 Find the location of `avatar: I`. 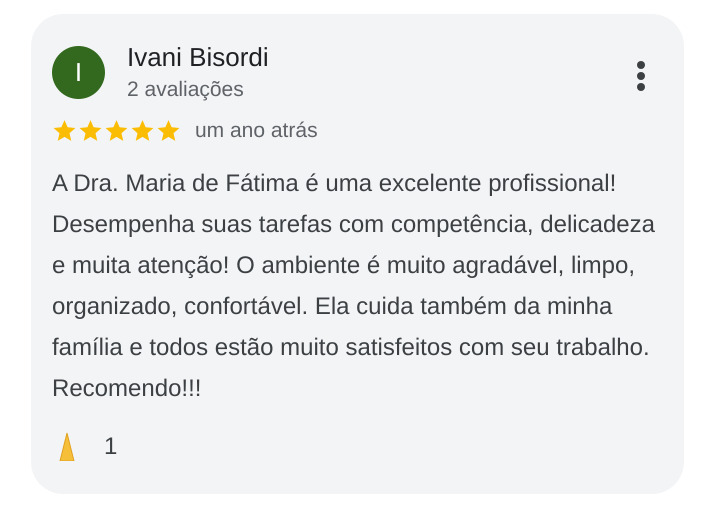

avatar: I is located at coordinates (78, 72).